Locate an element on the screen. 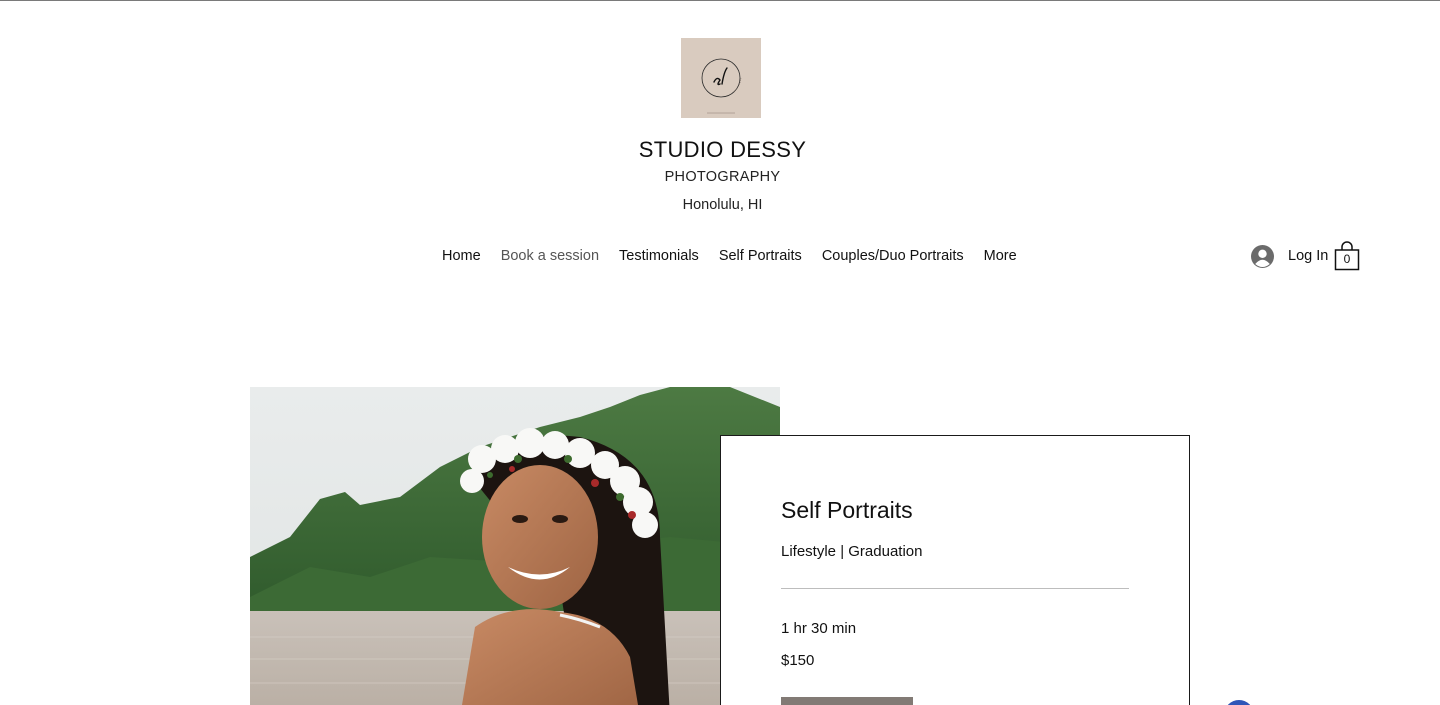  studio-logo is located at coordinates (721, 78).